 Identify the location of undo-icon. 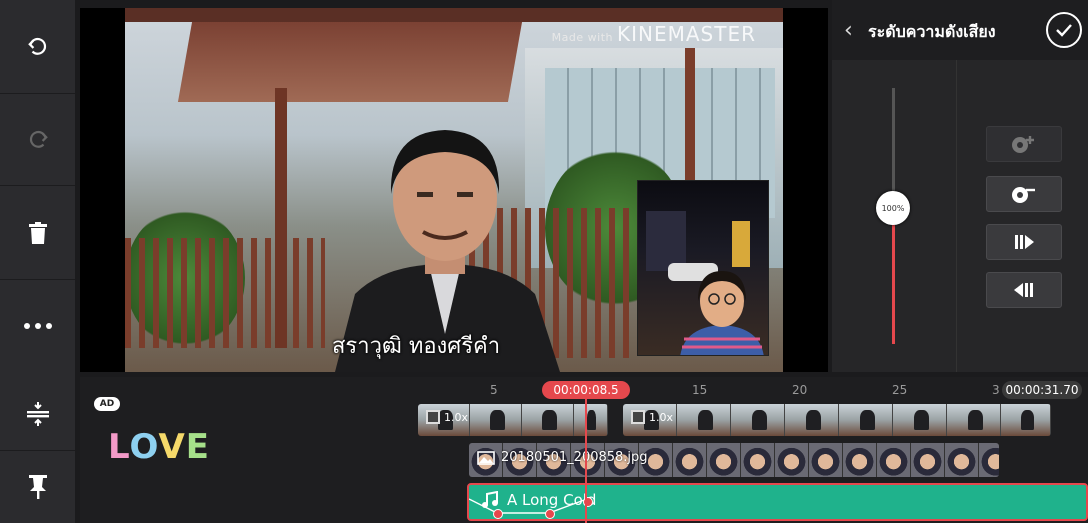
(36, 46).